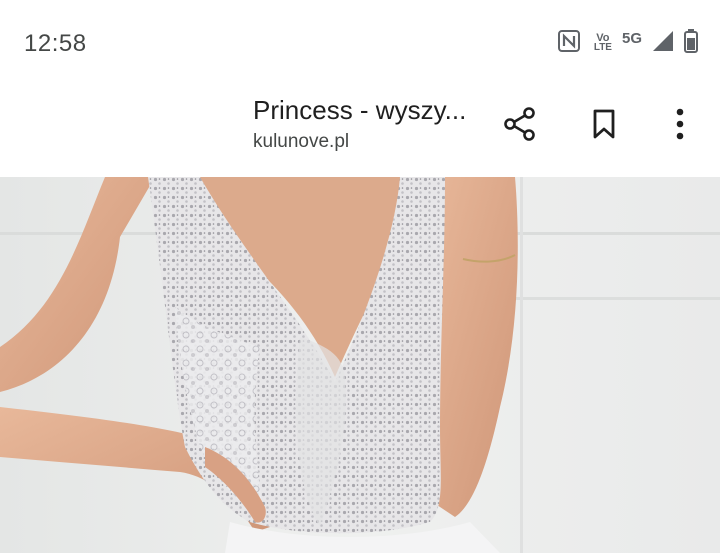  I want to click on share-button, so click(520, 126).